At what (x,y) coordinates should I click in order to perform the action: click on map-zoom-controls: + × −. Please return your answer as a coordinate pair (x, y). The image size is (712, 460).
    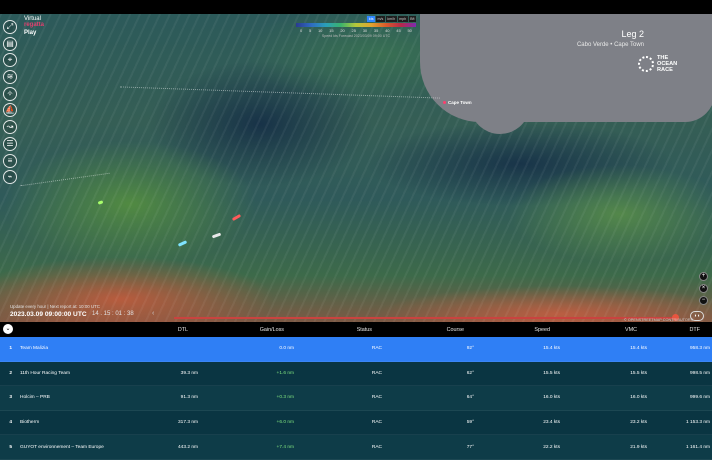
    Looking at the image, I should click on (704, 290).